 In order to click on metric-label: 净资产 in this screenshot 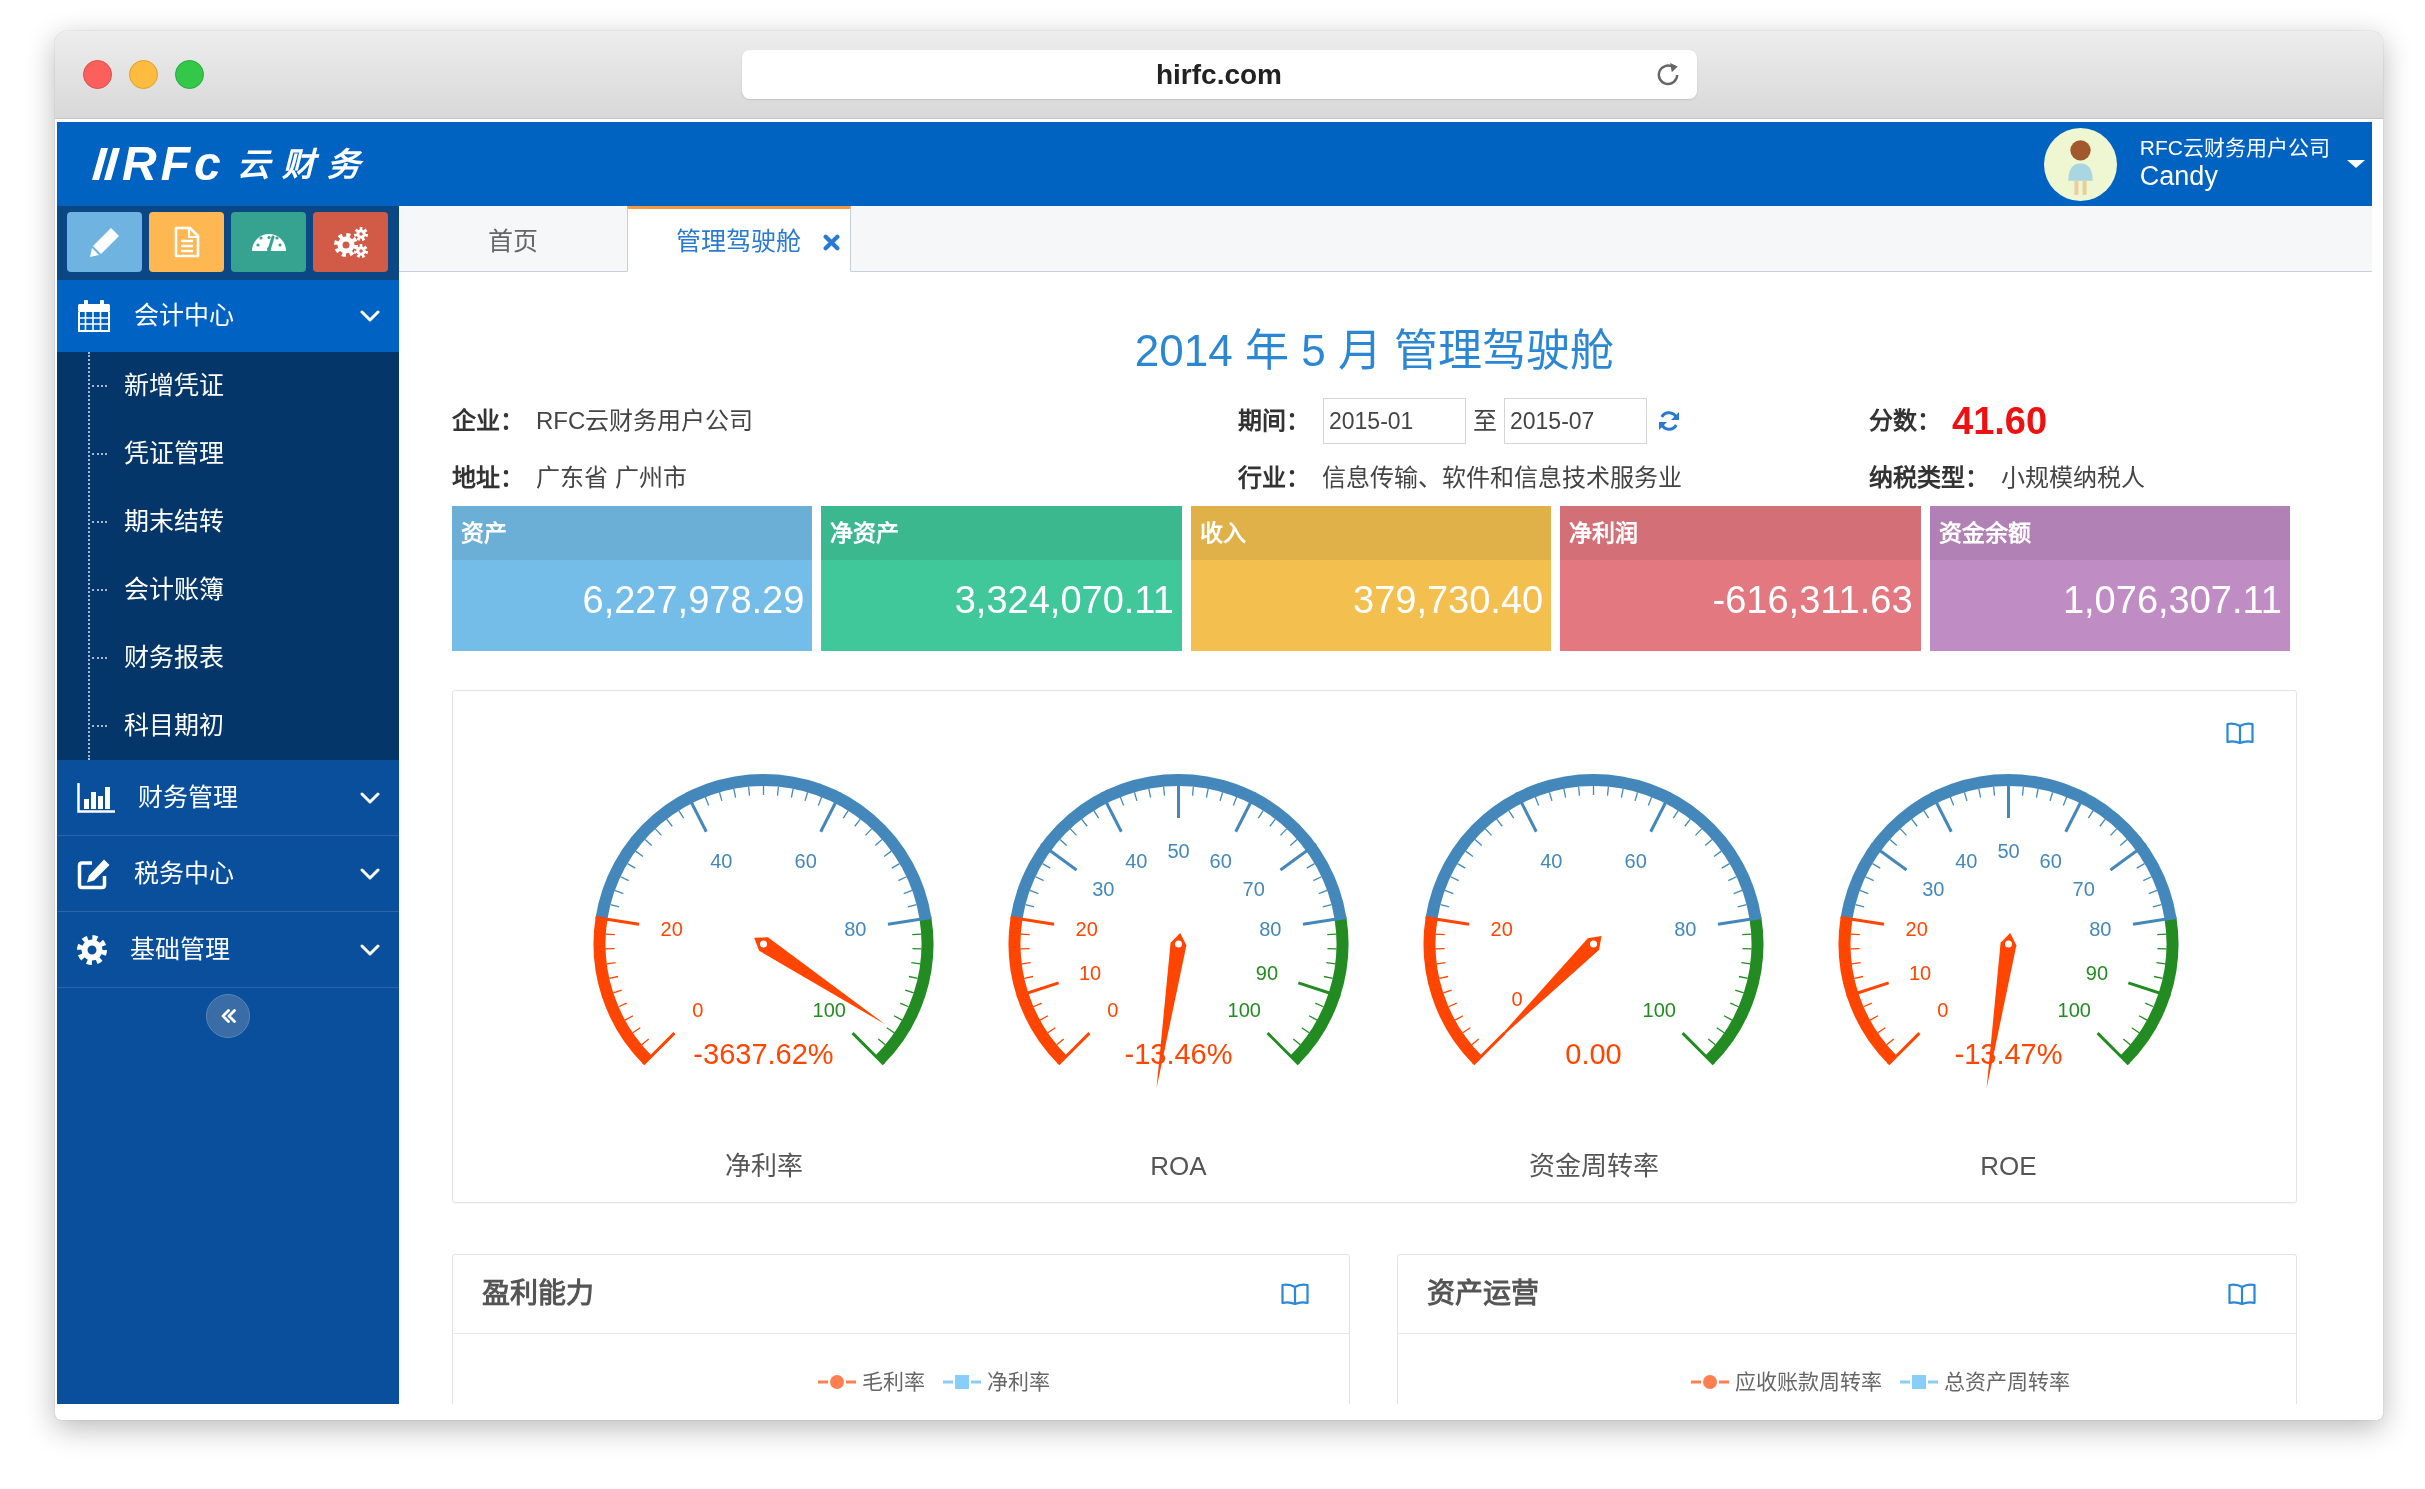, I will do `click(1001, 533)`.